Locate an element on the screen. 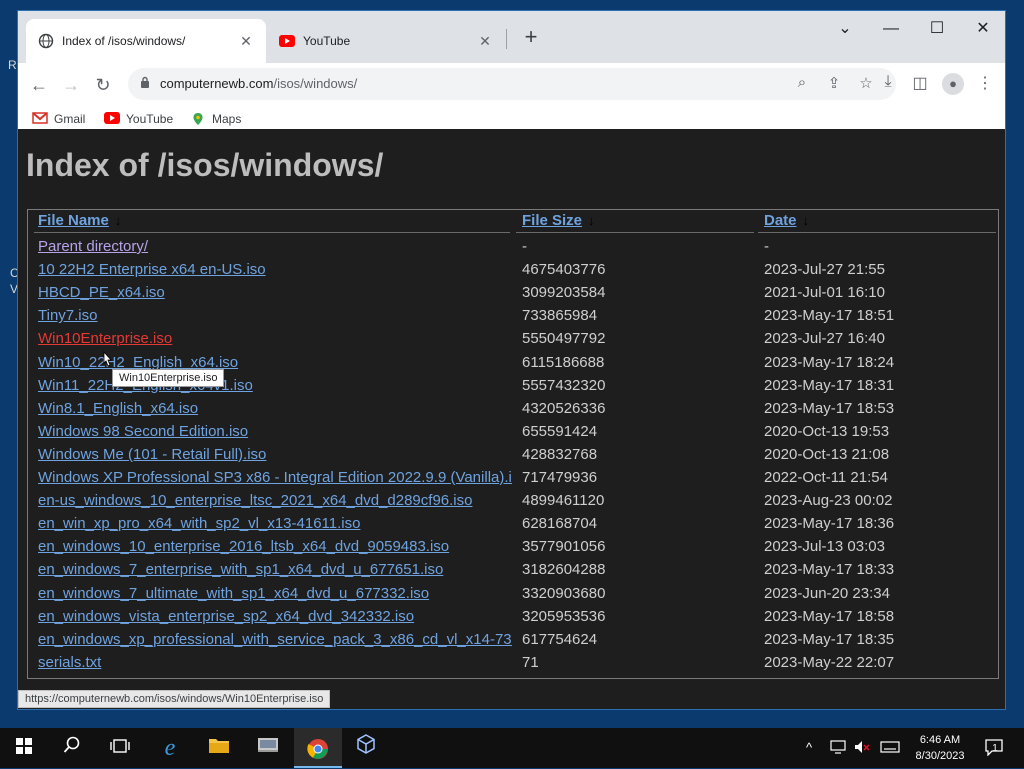 The height and width of the screenshot is (769, 1024). app-button is located at coordinates (268, 748).